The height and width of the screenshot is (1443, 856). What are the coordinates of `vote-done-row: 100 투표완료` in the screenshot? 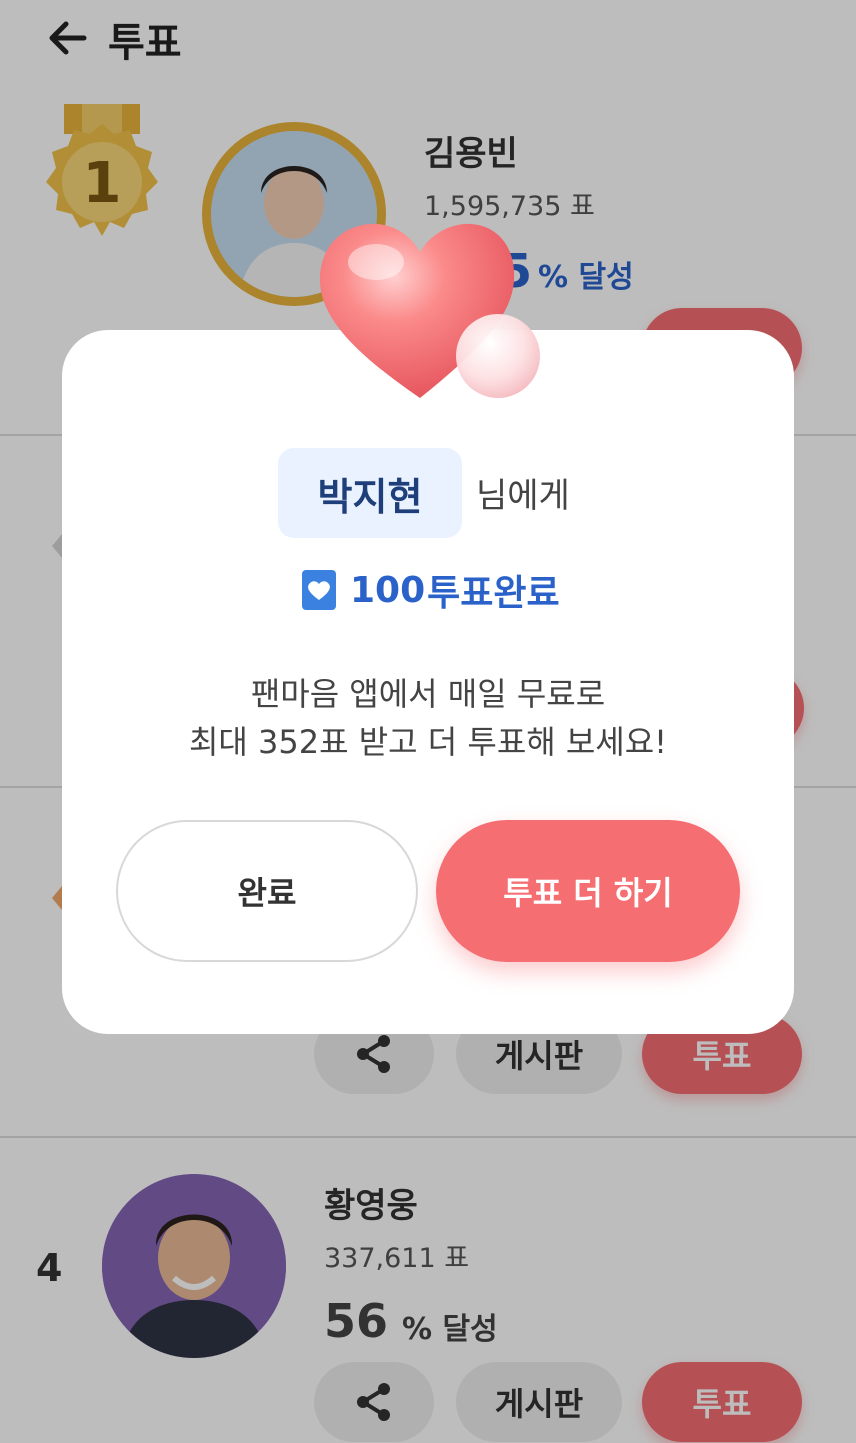 It's located at (431, 590).